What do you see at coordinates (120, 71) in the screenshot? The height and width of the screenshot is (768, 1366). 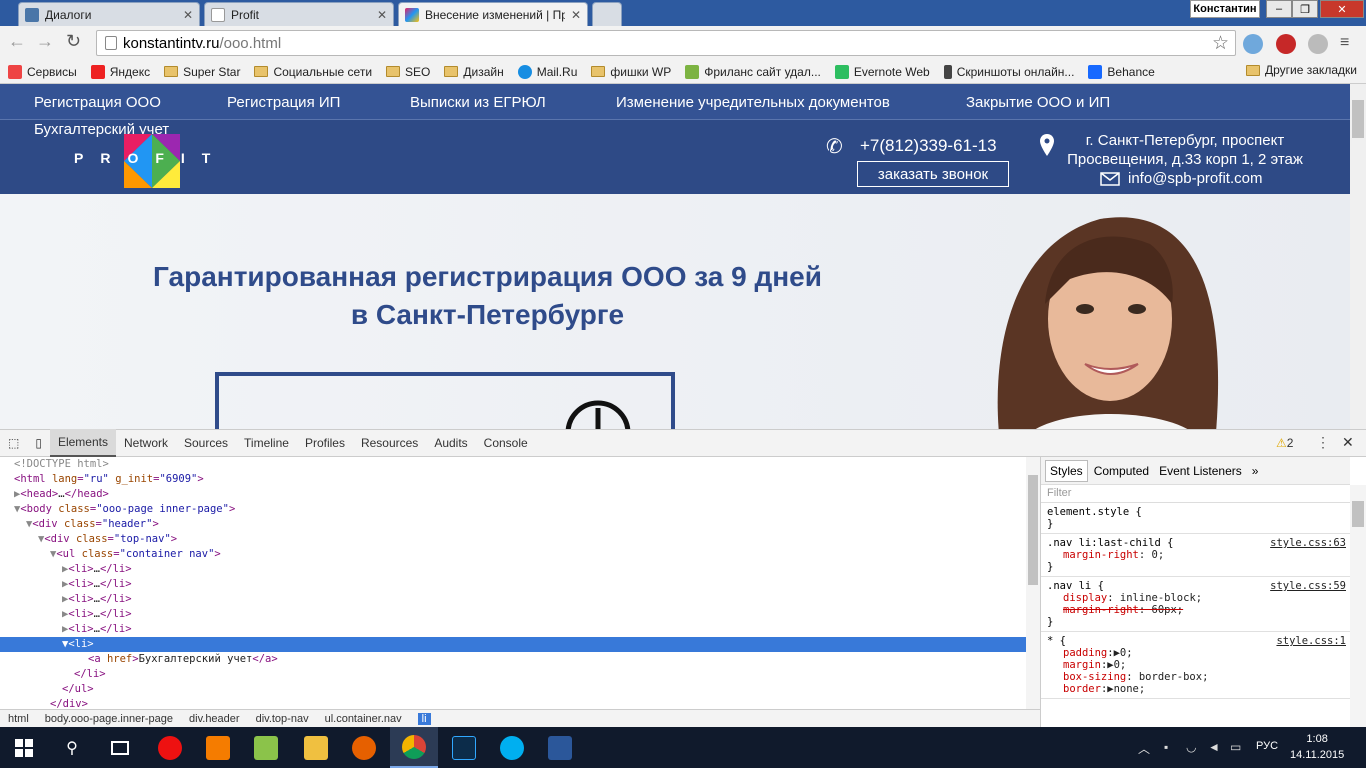 I see `bookmark-yandex: Яндекс` at bounding box center [120, 71].